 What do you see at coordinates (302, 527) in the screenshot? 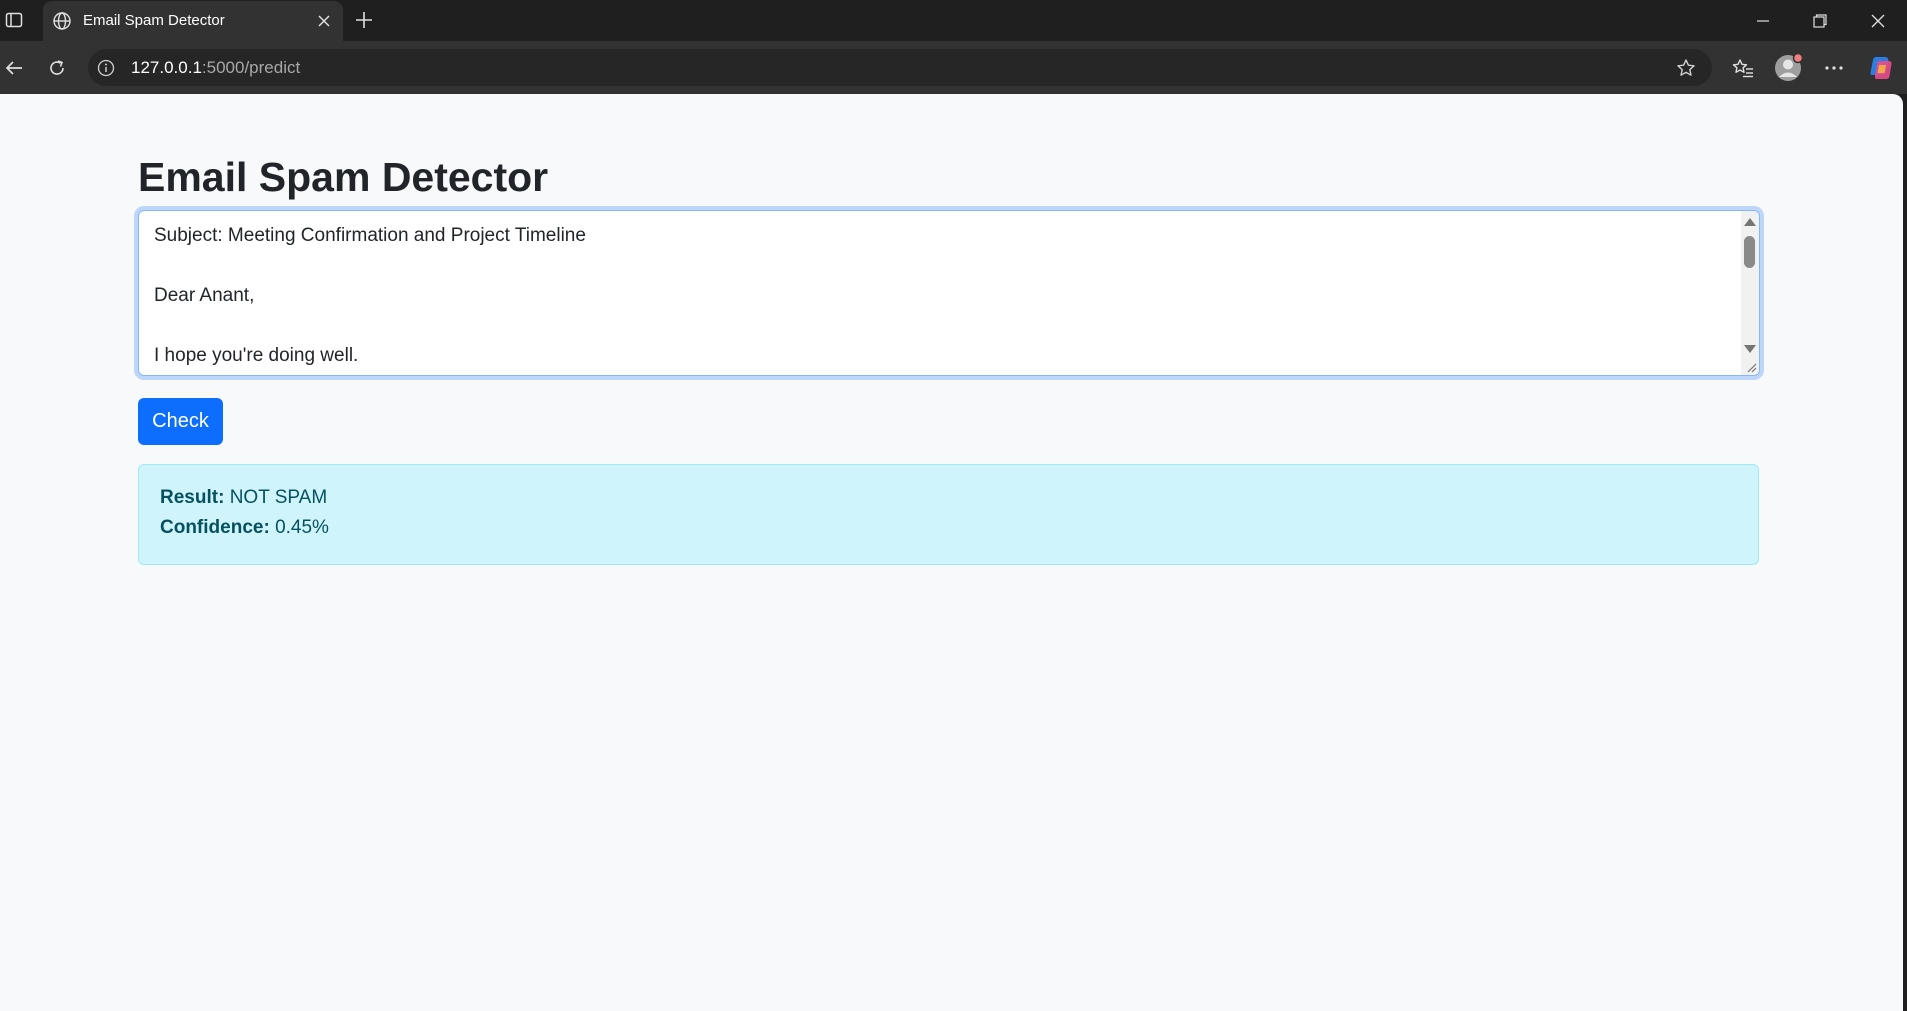
I see `confidence-value: 0.45%` at bounding box center [302, 527].